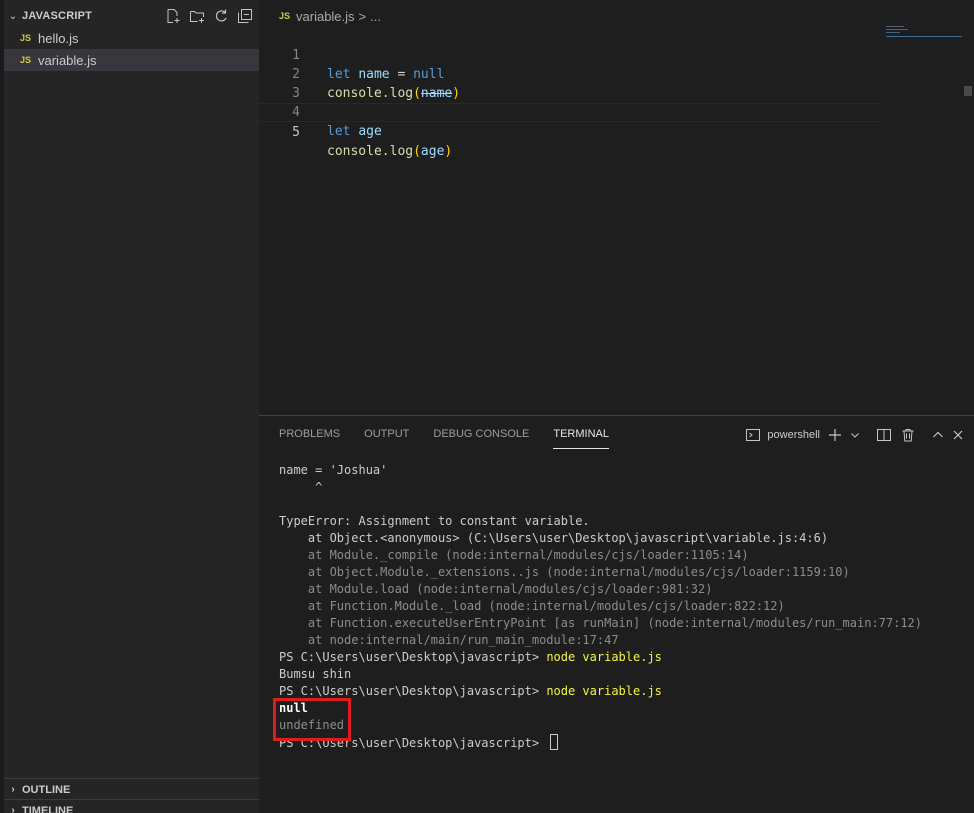 The width and height of the screenshot is (974, 813). I want to click on code-line-current: 5 console.log(age), so click(570, 131).